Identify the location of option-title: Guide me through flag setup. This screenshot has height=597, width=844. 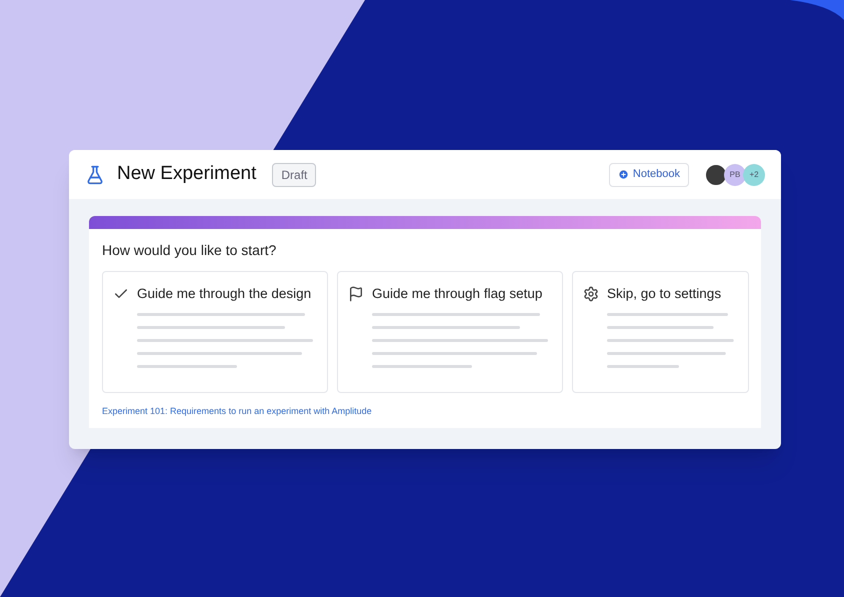
(457, 294).